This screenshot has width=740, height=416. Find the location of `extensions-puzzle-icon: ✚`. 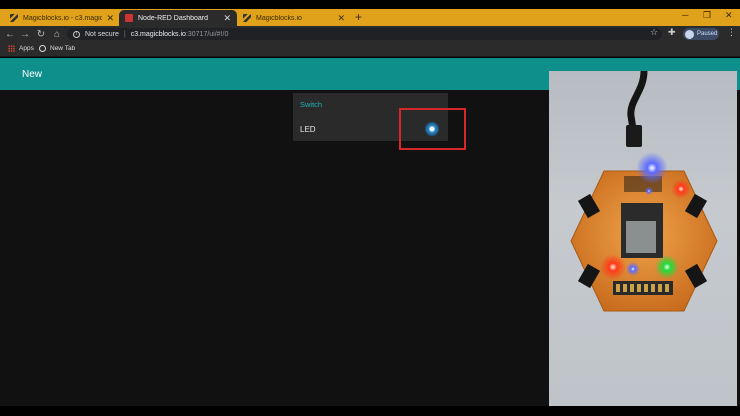

extensions-puzzle-icon: ✚ is located at coordinates (672, 32).